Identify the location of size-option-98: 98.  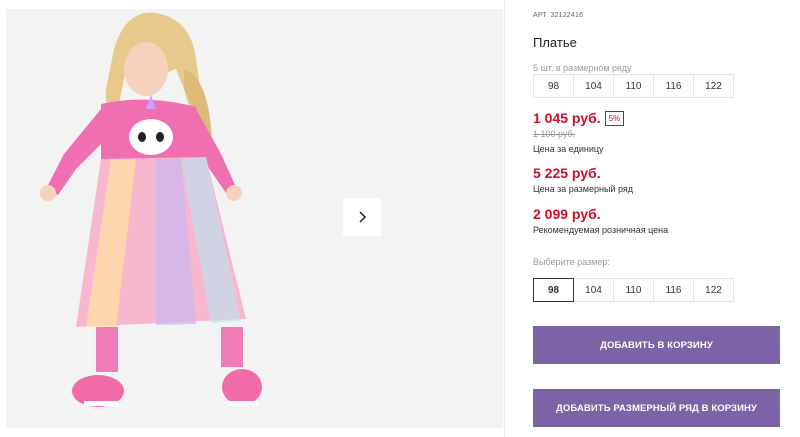
(553, 290).